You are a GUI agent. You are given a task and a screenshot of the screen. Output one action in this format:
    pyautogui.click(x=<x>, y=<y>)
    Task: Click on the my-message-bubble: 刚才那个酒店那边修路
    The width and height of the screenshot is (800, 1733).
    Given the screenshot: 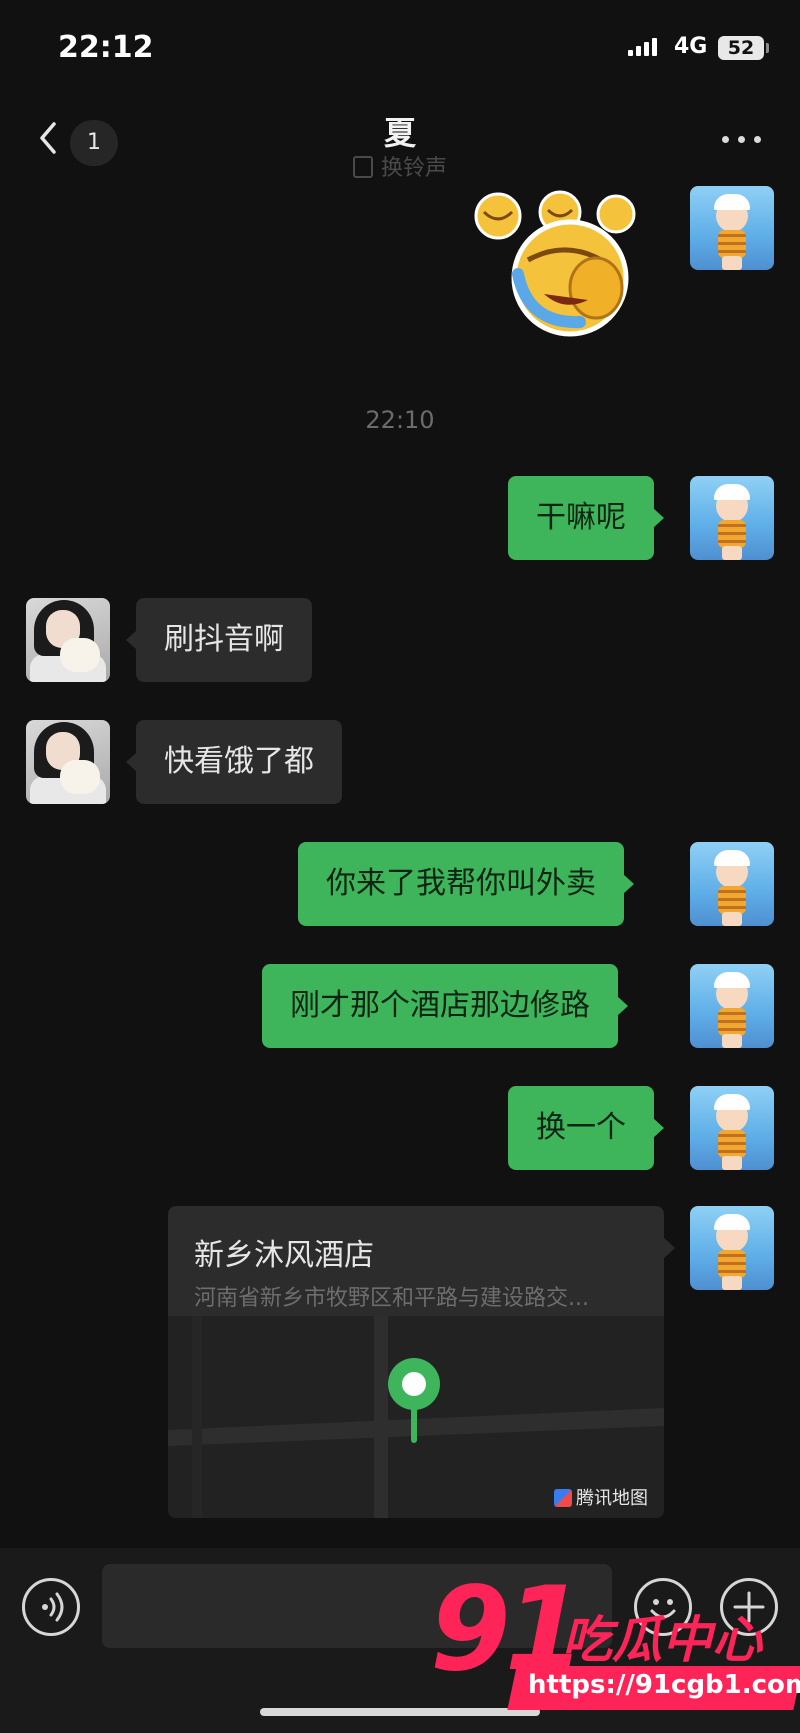 What is the action you would take?
    pyautogui.click(x=445, y=1006)
    